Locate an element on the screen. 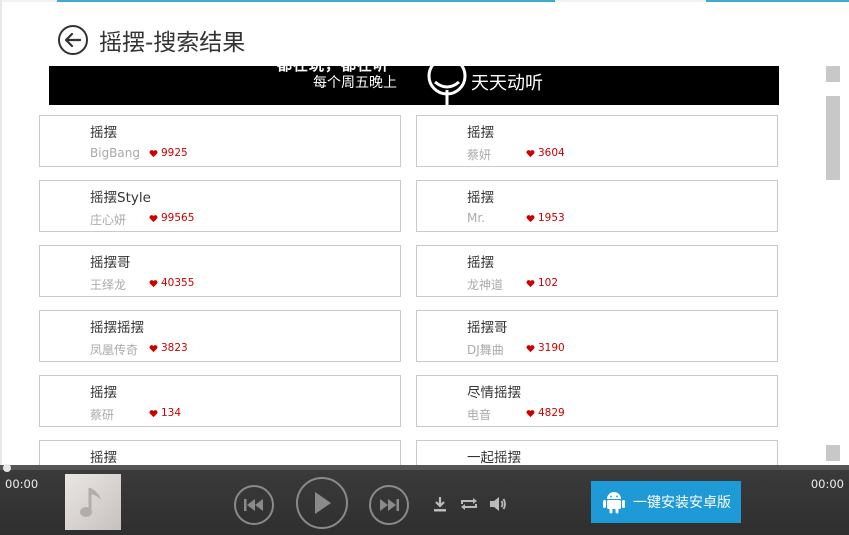  song-artist: 庄心妍 is located at coordinates (108, 220).